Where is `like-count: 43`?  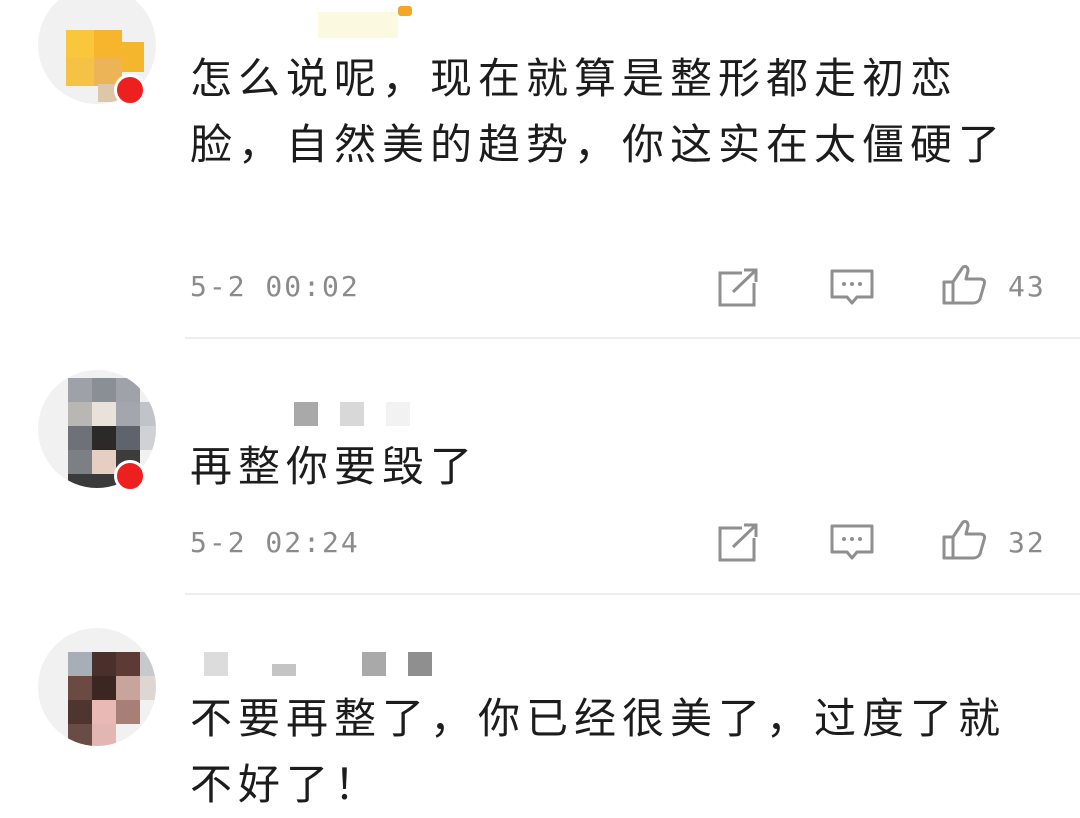 like-count: 43 is located at coordinates (1027, 286).